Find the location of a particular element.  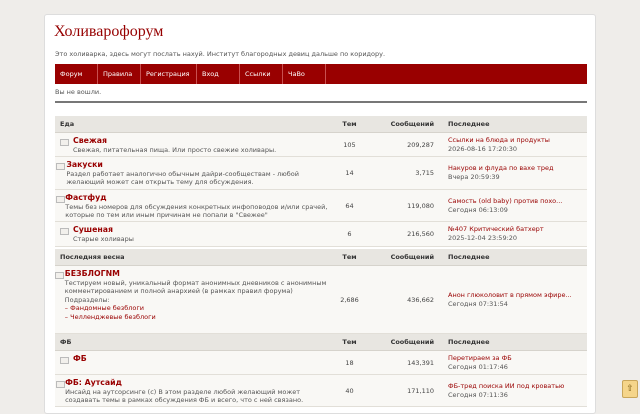

post-count: 119,080 is located at coordinates (420, 205).